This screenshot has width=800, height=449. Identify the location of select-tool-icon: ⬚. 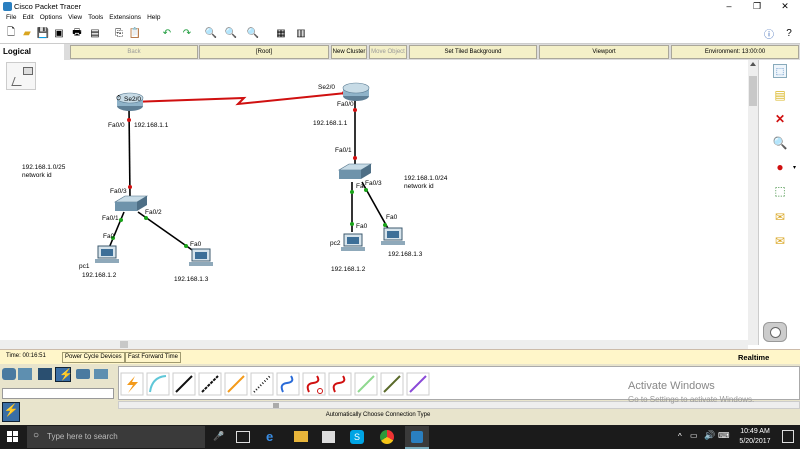
(780, 71).